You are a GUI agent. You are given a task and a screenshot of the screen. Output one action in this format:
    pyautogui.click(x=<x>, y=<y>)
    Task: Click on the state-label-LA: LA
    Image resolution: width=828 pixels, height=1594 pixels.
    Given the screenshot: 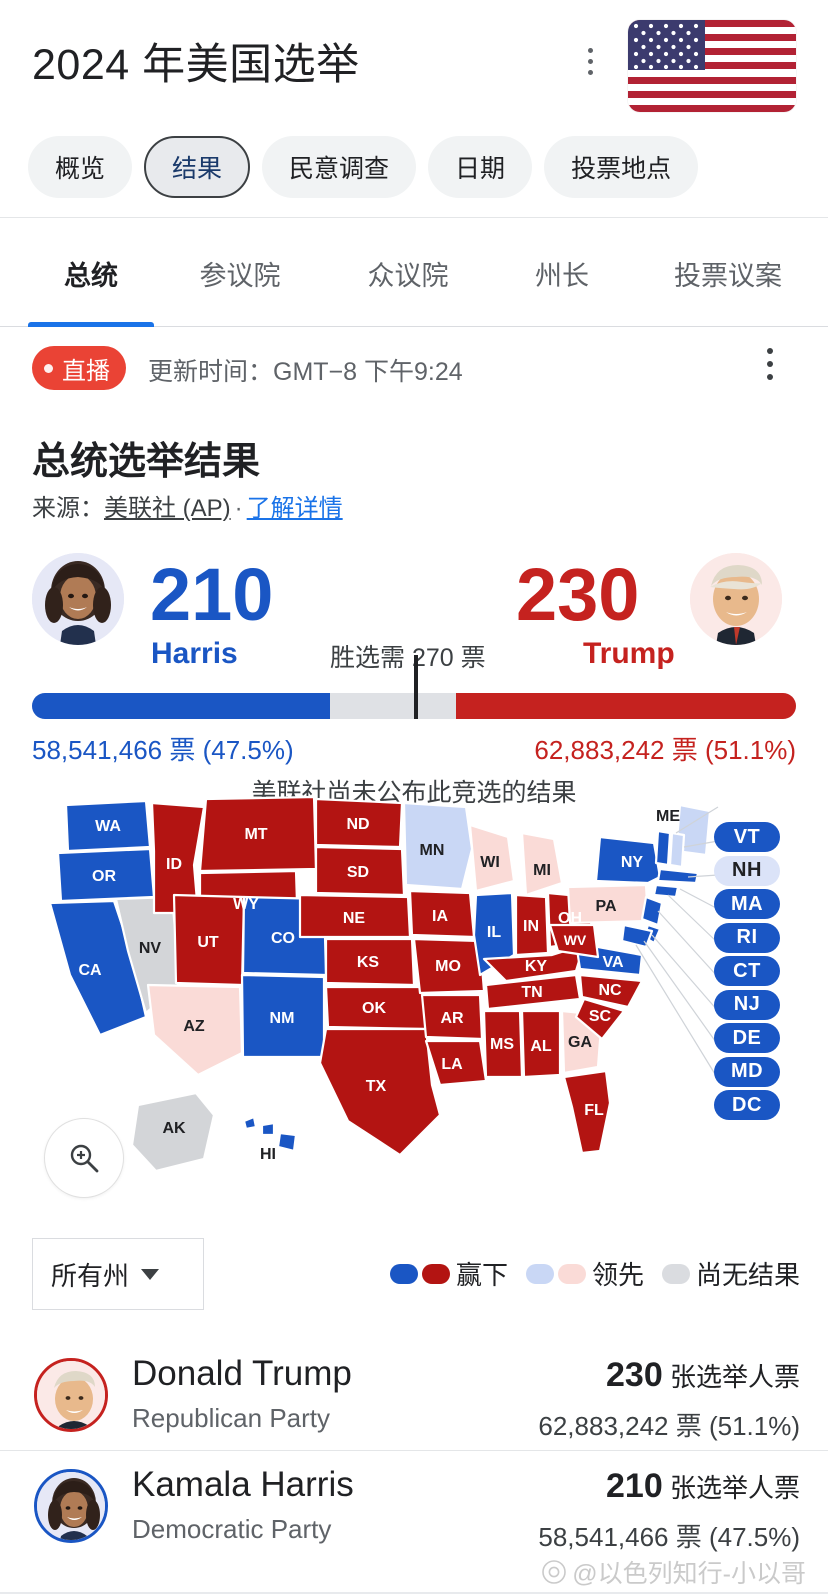 What is the action you would take?
    pyautogui.click(x=452, y=1064)
    